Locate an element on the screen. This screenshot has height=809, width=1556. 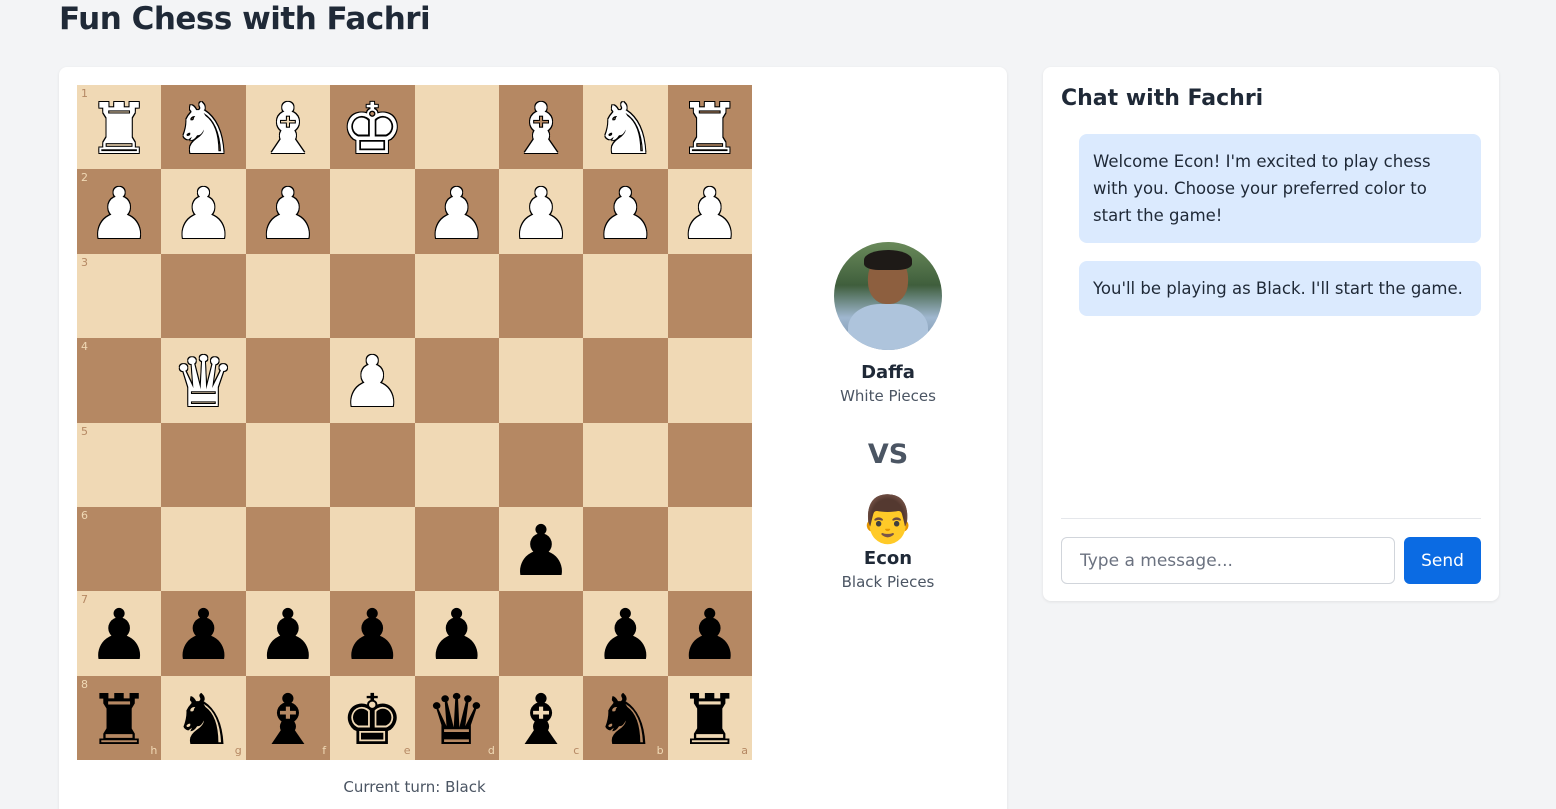
chat-message-input is located at coordinates (1228, 560).